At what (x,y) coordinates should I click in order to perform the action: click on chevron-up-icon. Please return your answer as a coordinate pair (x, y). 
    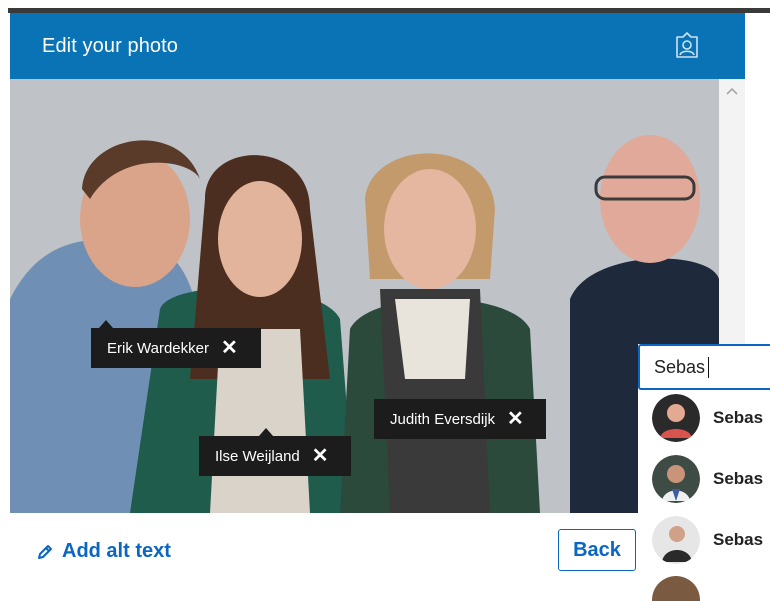
    Looking at the image, I should click on (732, 91).